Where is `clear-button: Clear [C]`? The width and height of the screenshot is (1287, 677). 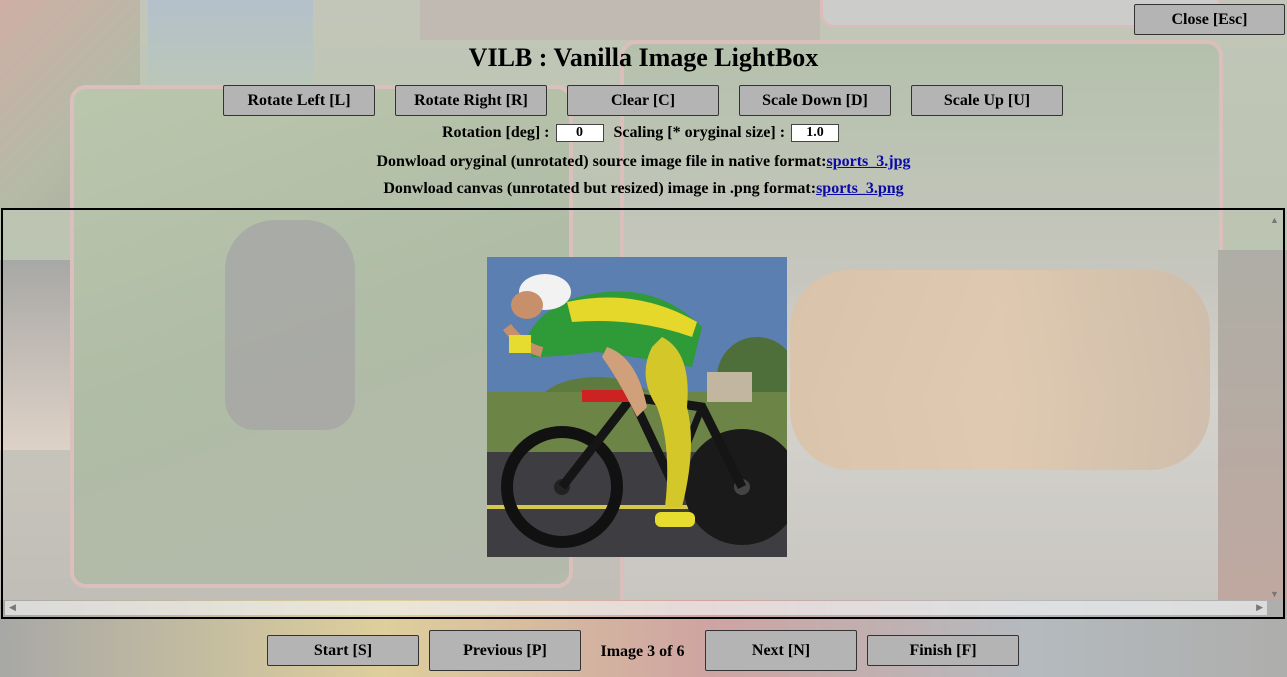
clear-button: Clear [C] is located at coordinates (643, 100).